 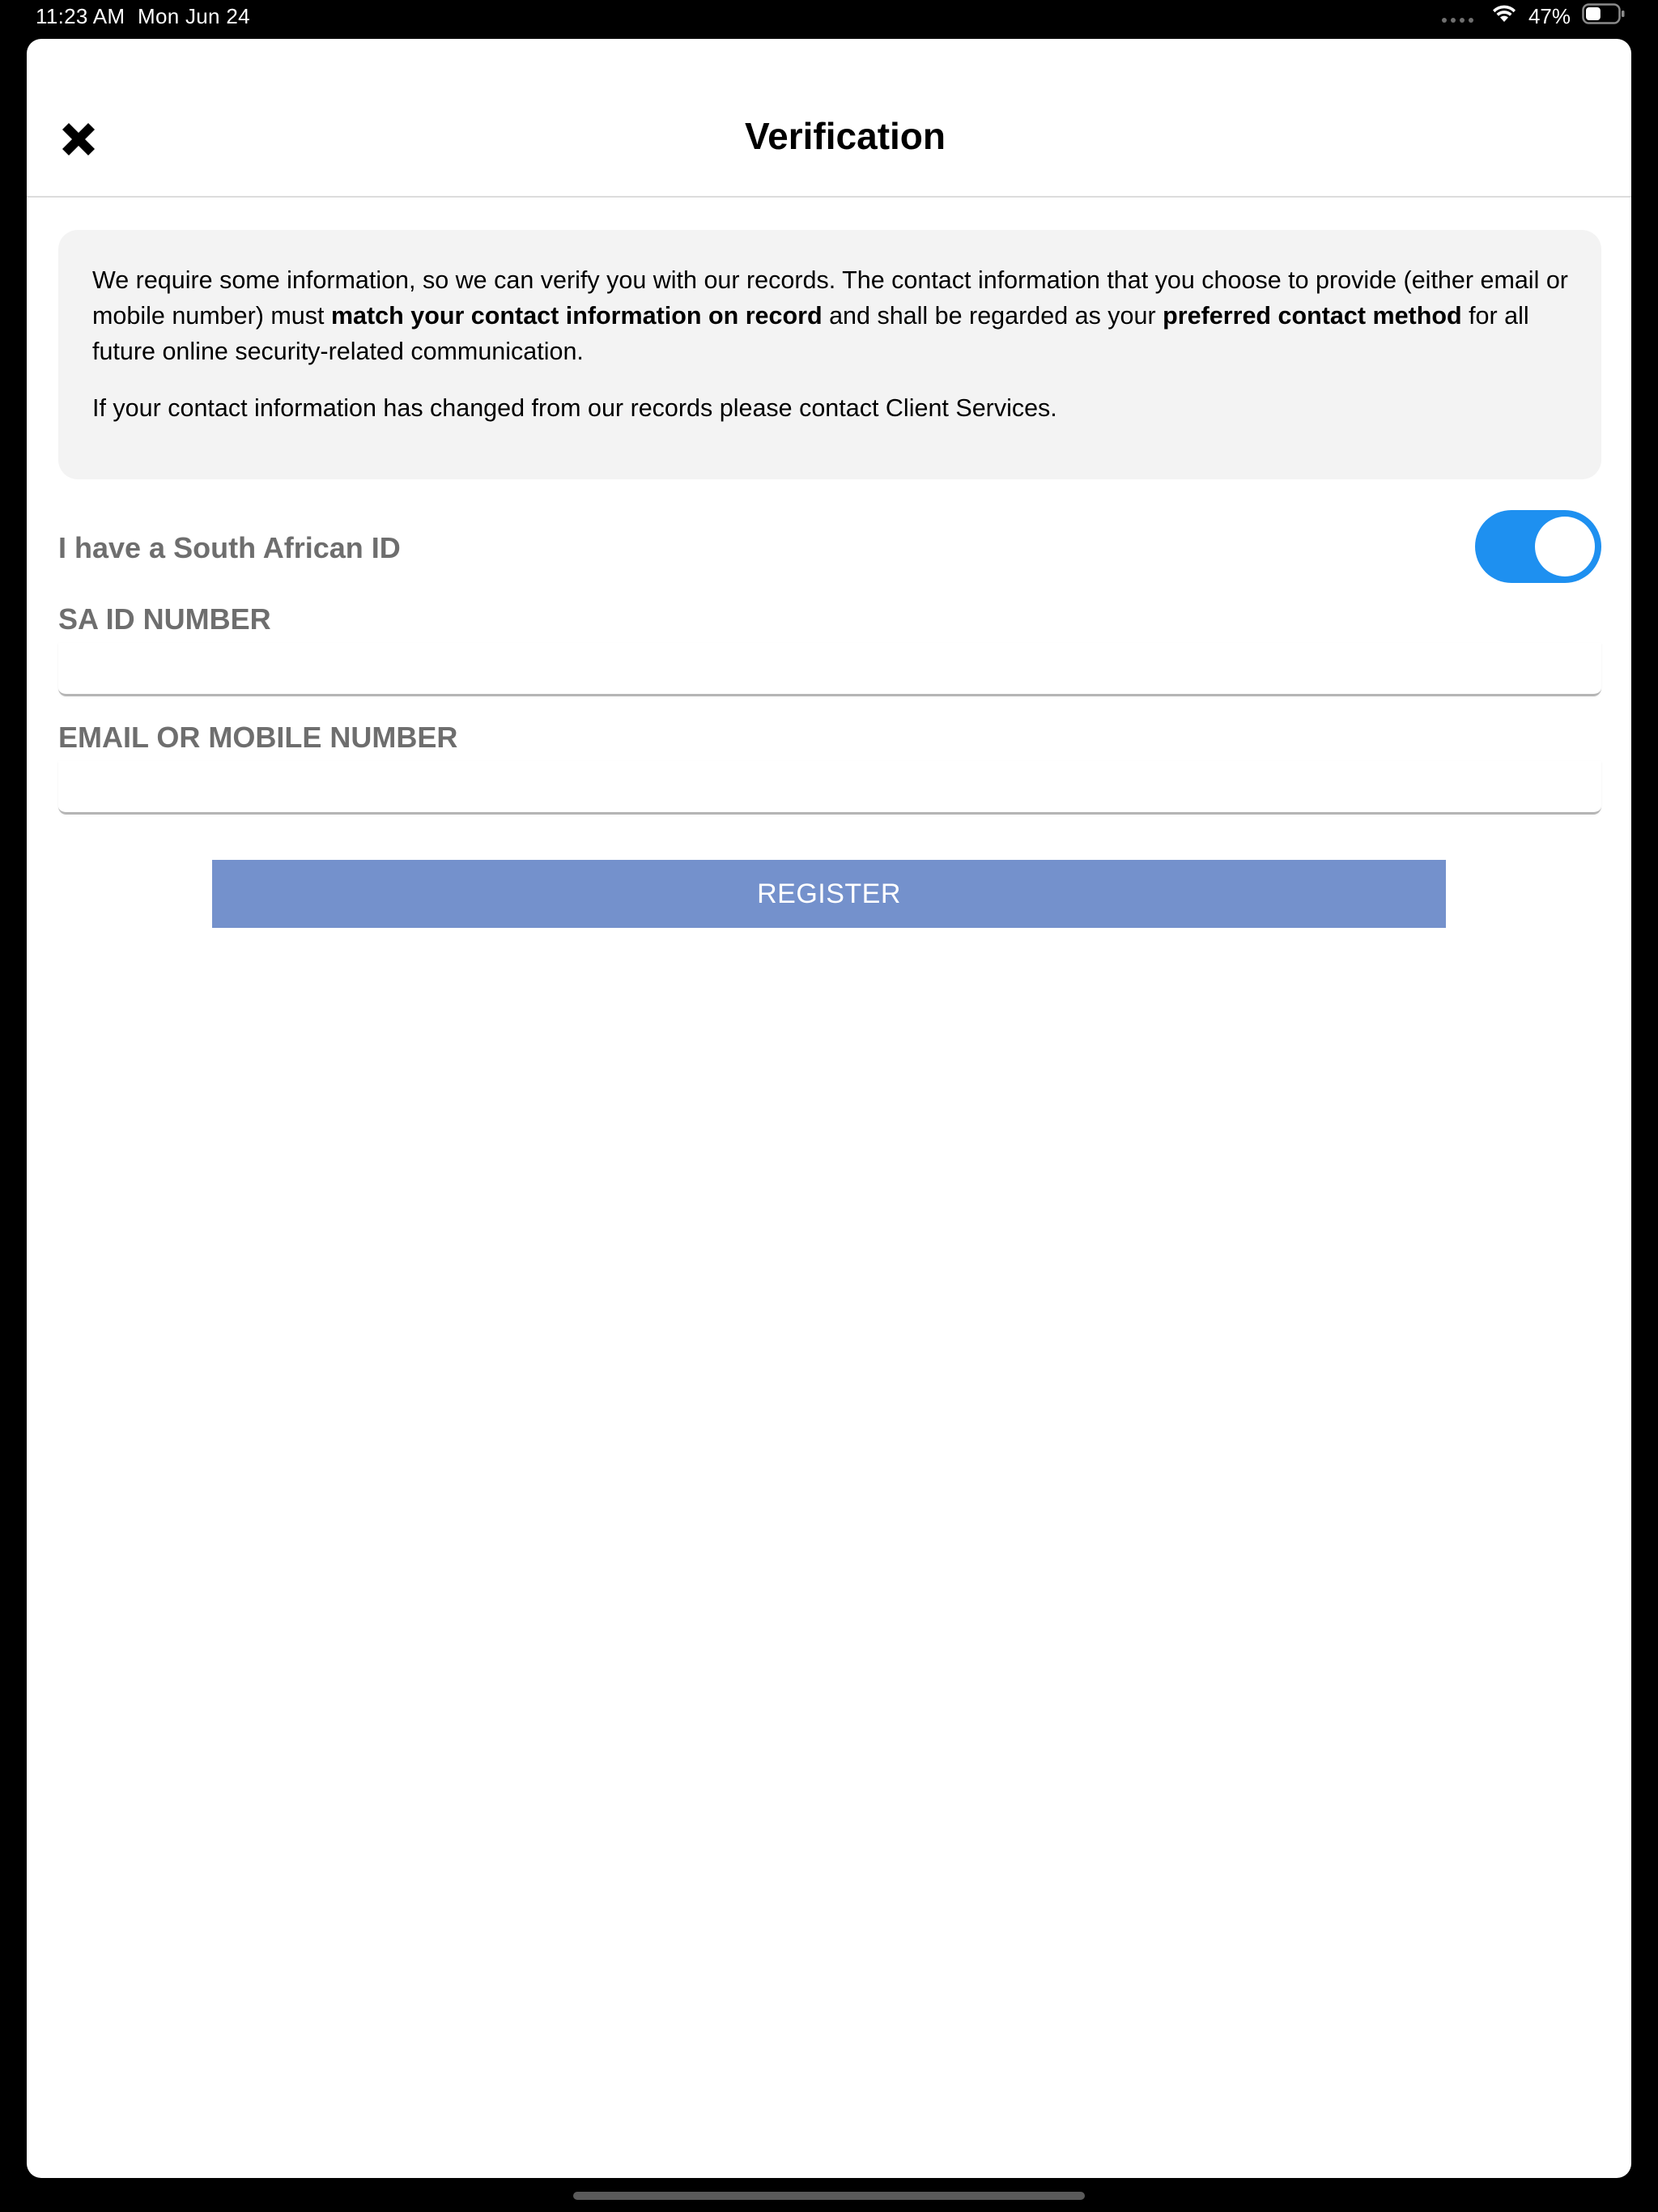 I want to click on sa-id-toggle-row: I have a South African ID, so click(x=829, y=548).